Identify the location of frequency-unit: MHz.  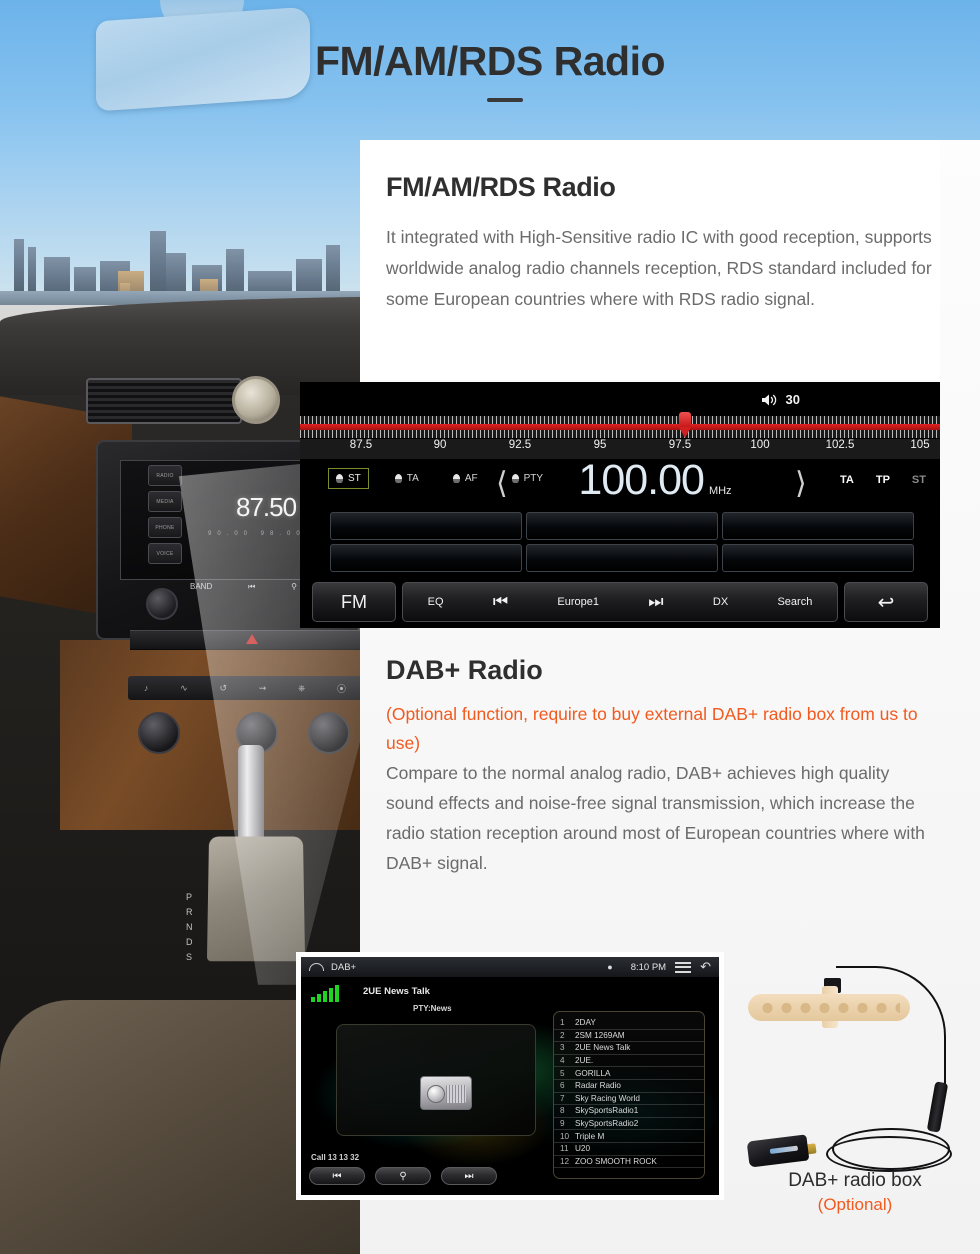
(720, 491).